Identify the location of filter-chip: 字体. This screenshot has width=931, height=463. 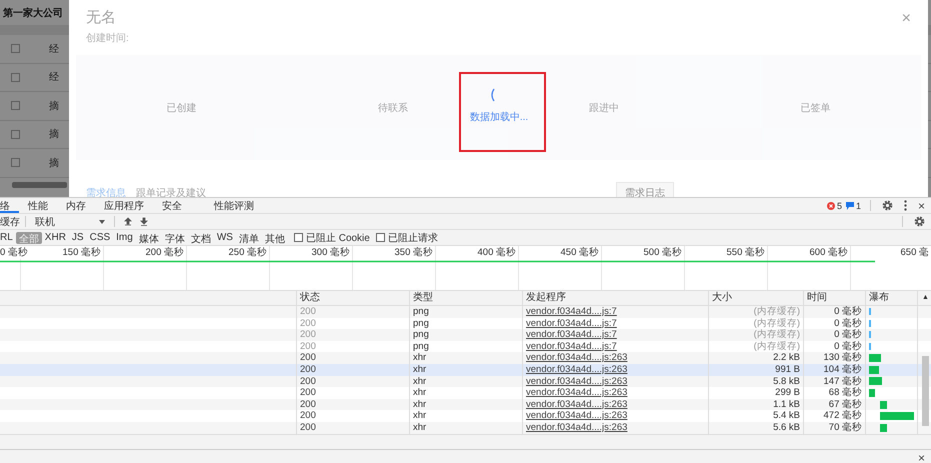
(175, 238).